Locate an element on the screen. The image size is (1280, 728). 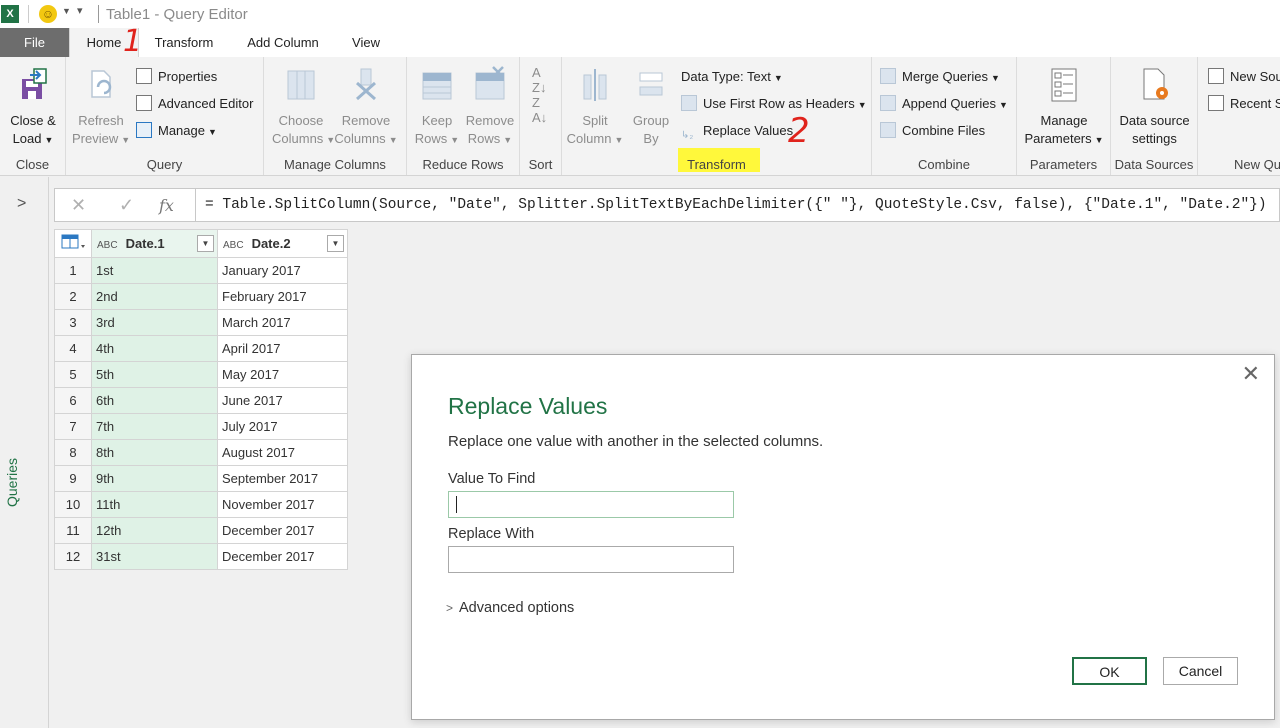
table-row: 4 4th April 2017 is located at coordinates (201, 348).